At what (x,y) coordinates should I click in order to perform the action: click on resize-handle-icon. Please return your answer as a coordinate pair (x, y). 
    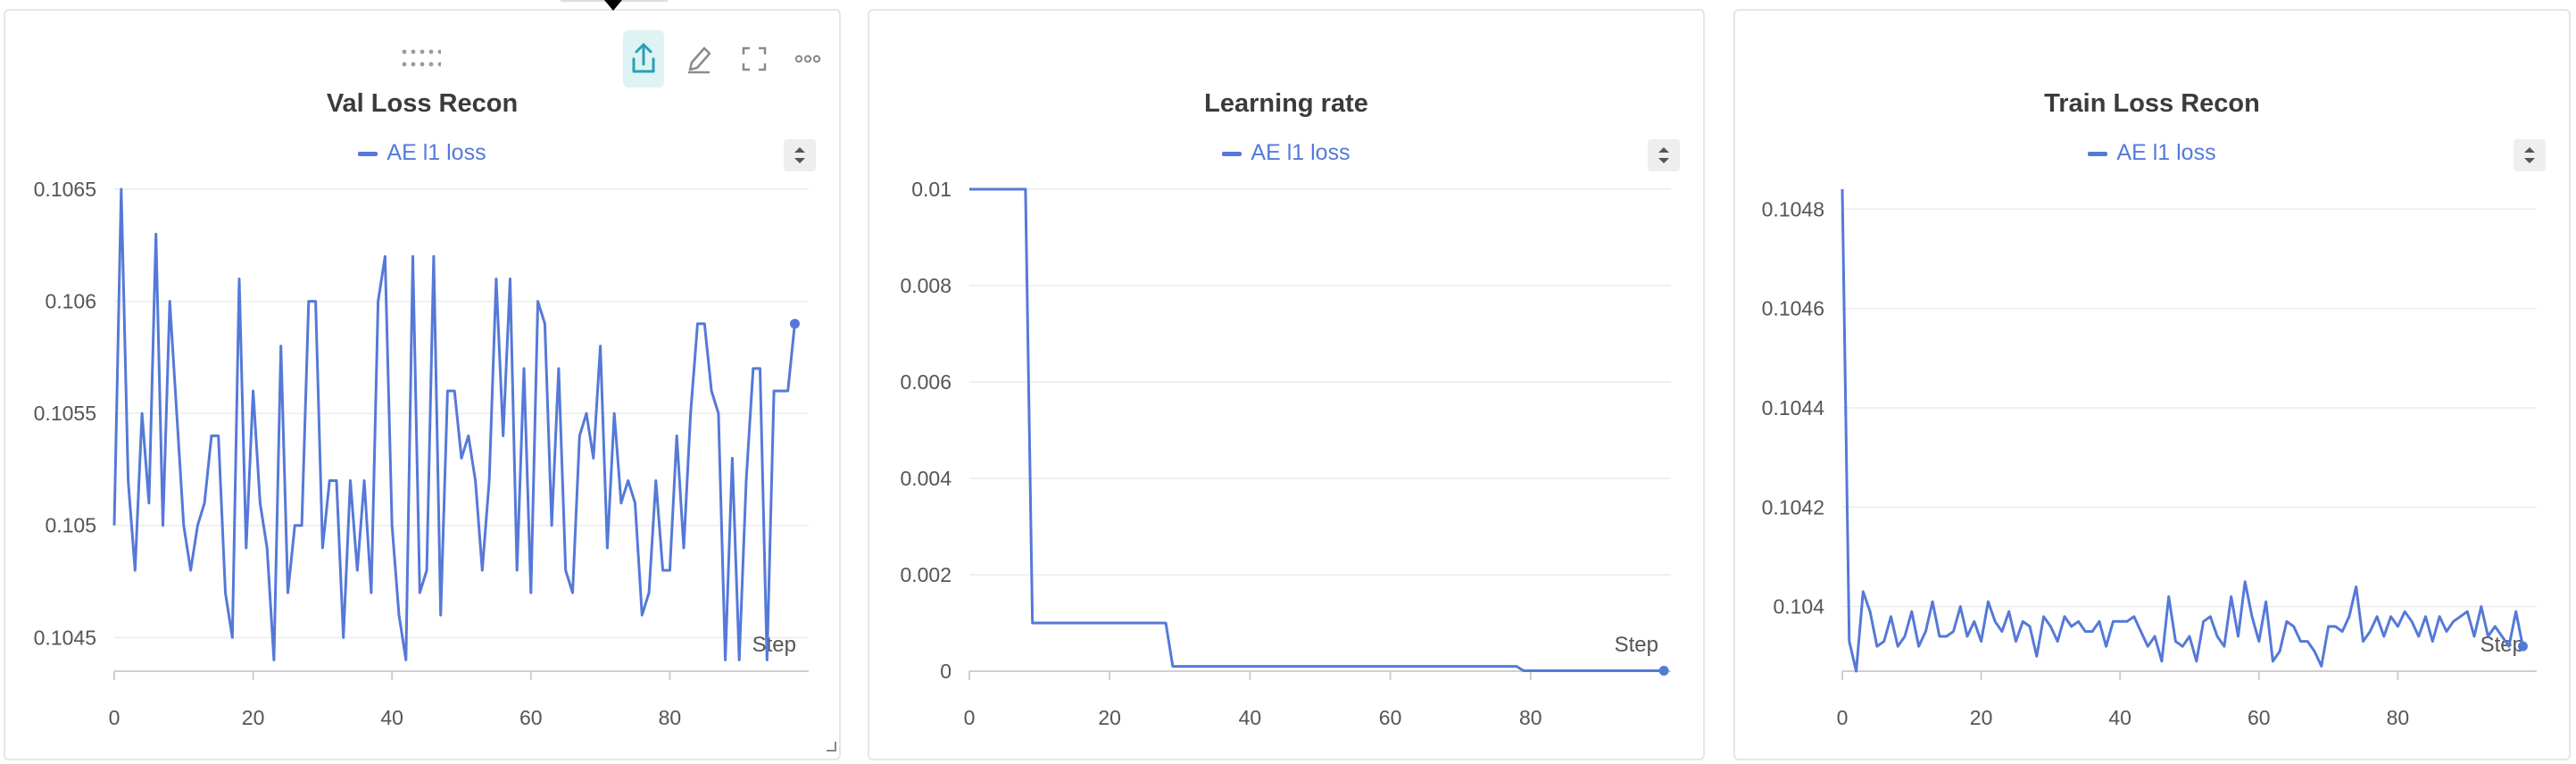
    Looking at the image, I should click on (830, 747).